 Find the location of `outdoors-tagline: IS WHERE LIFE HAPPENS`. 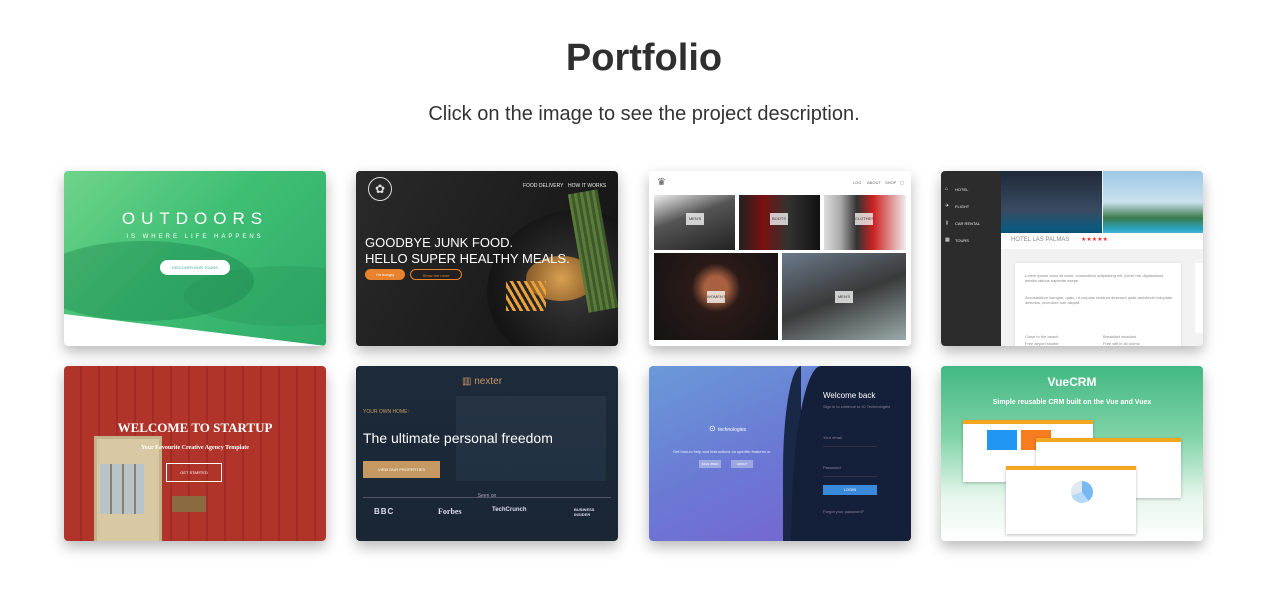

outdoors-tagline: IS WHERE LIFE HAPPENS is located at coordinates (195, 237).